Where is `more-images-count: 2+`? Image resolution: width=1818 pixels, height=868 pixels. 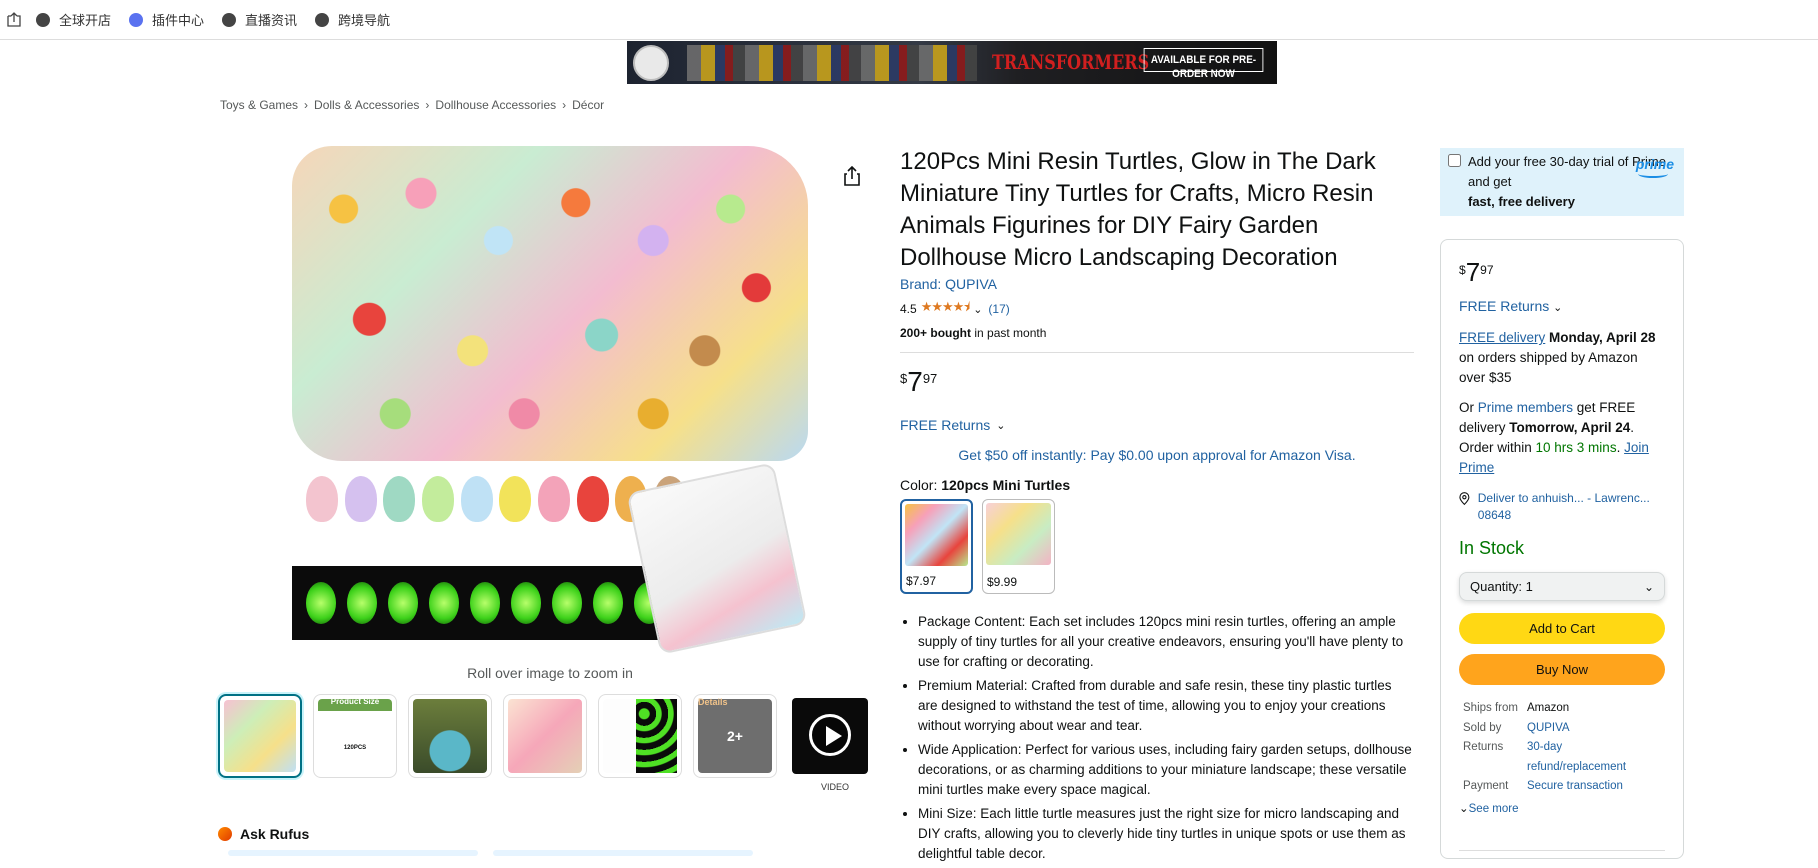 more-images-count: 2+ is located at coordinates (735, 736).